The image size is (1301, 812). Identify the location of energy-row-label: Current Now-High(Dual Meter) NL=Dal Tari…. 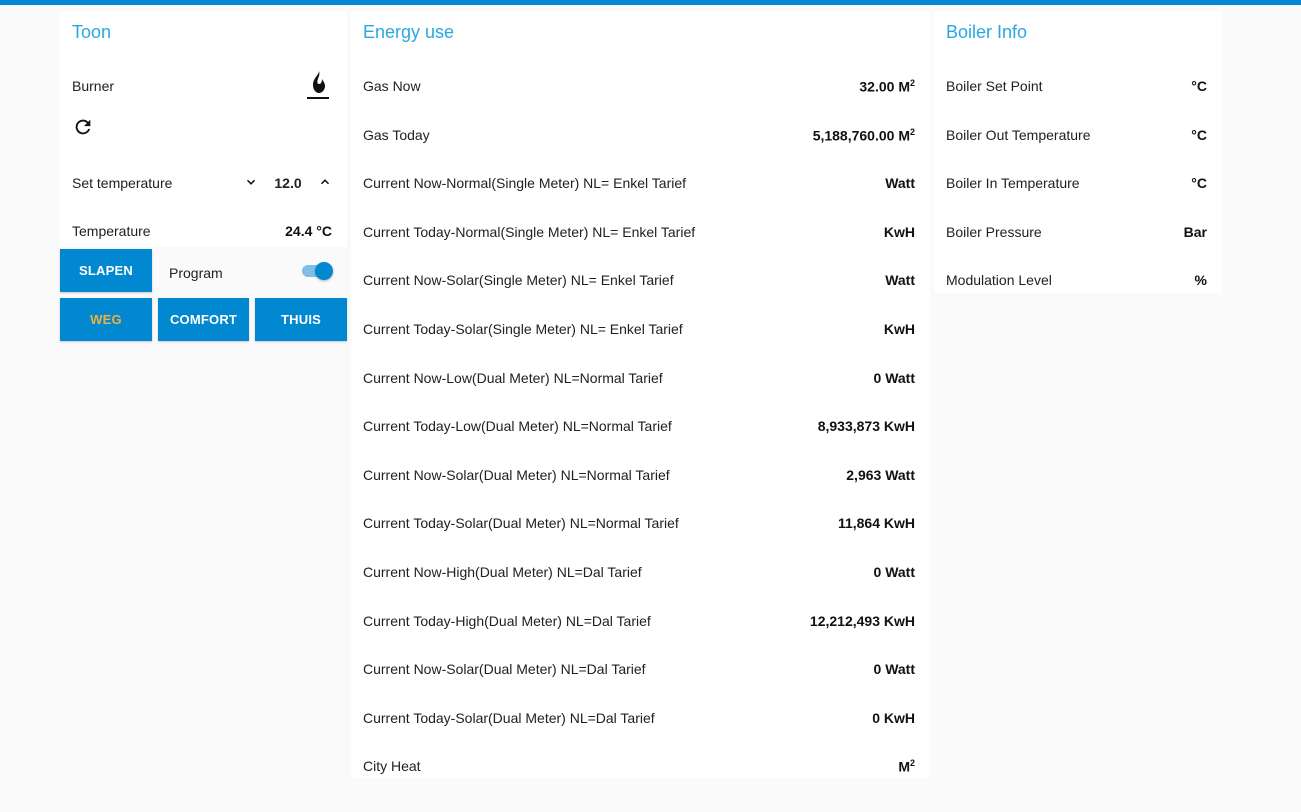
(502, 572).